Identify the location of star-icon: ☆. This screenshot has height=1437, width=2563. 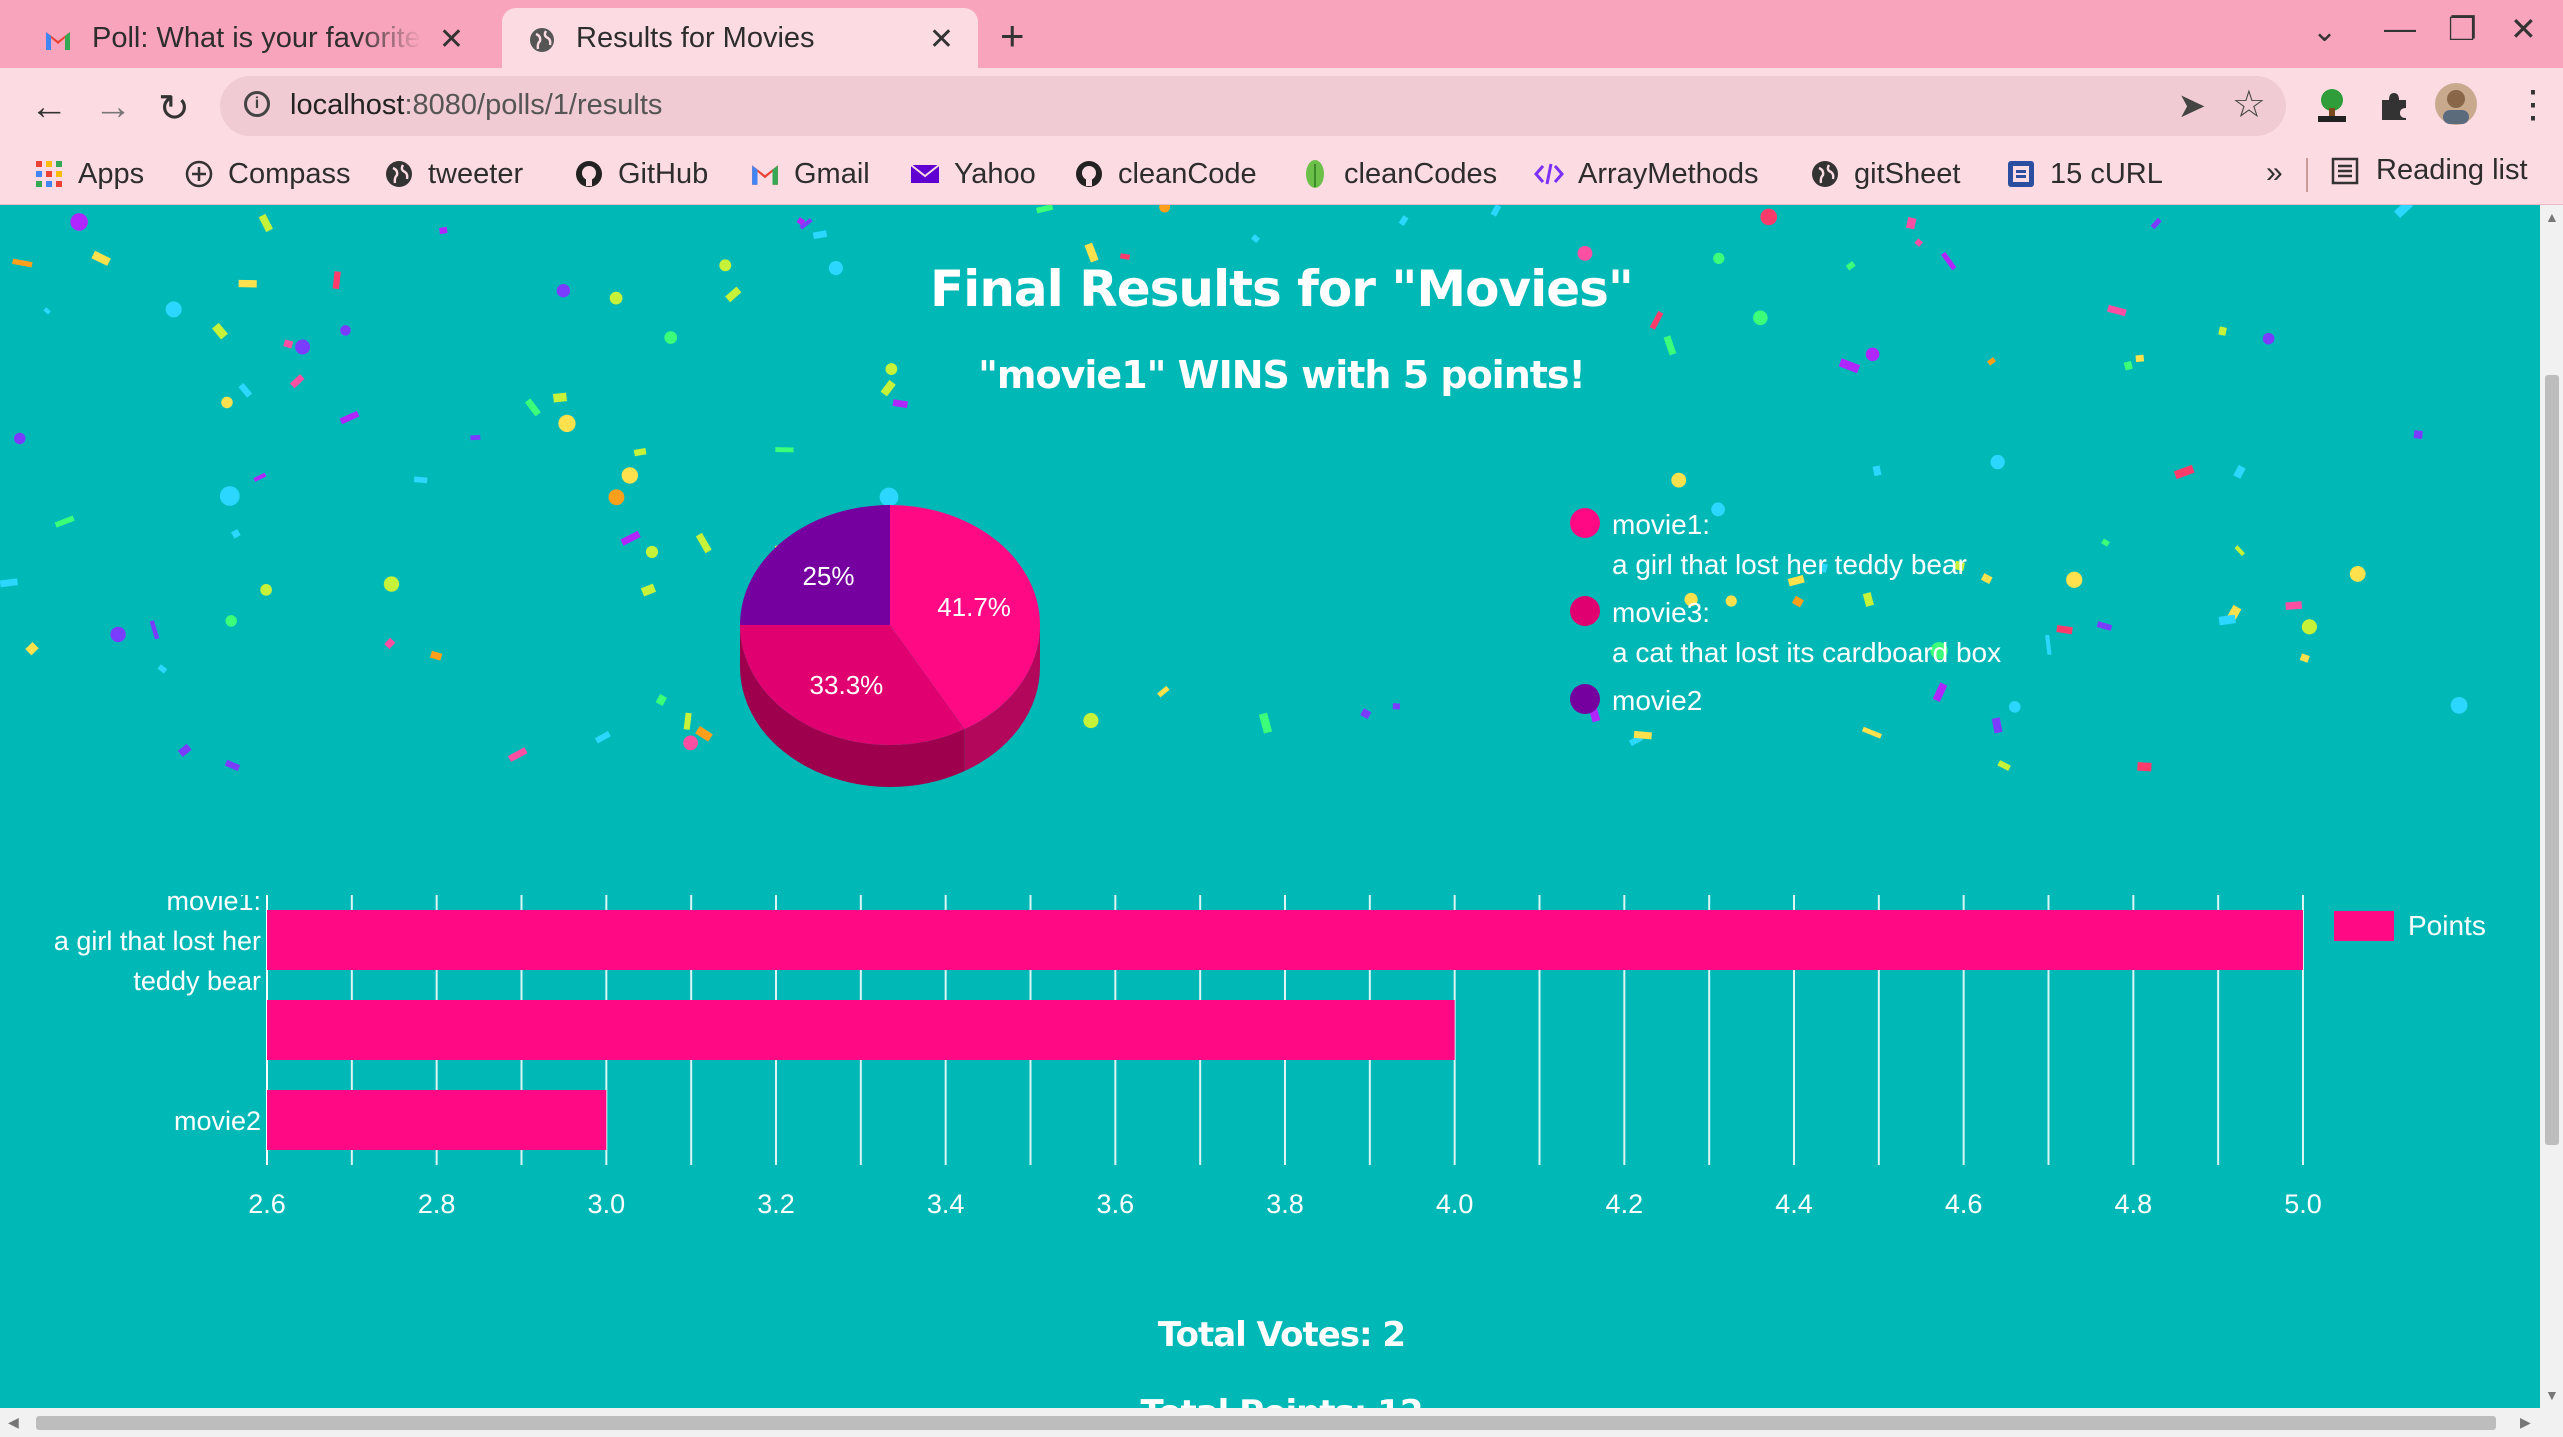
(2249, 104).